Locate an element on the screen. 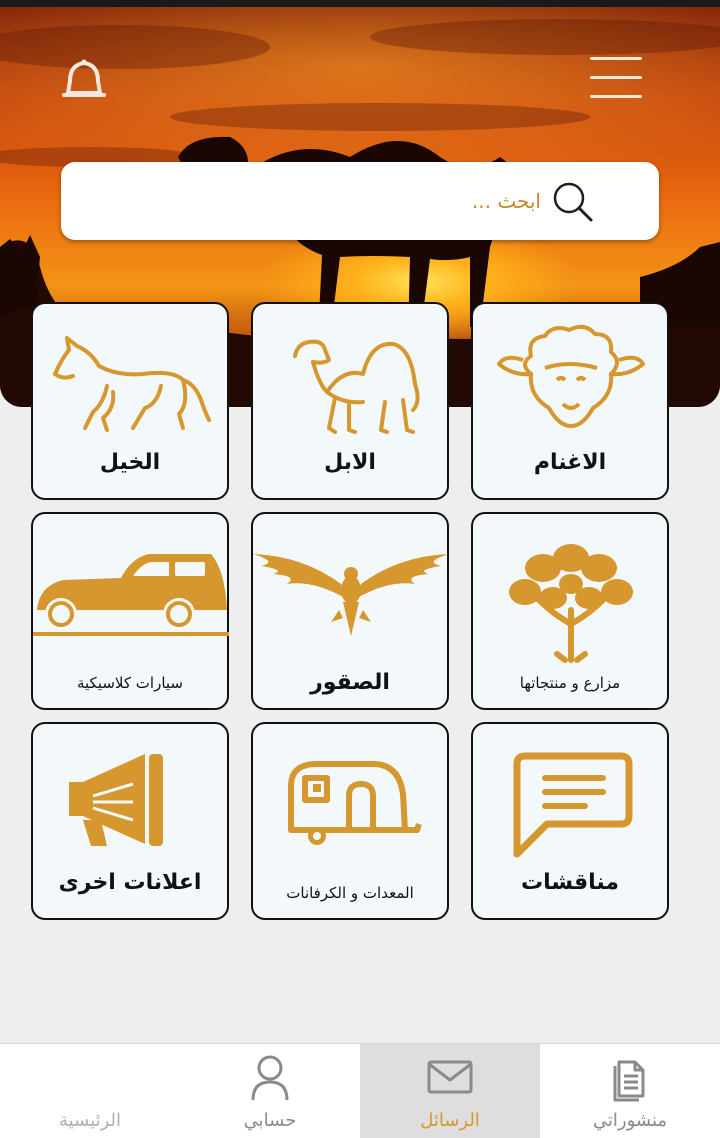 Image resolution: width=720 pixels, height=1138 pixels. nav-label: الرسائل is located at coordinates (450, 1120).